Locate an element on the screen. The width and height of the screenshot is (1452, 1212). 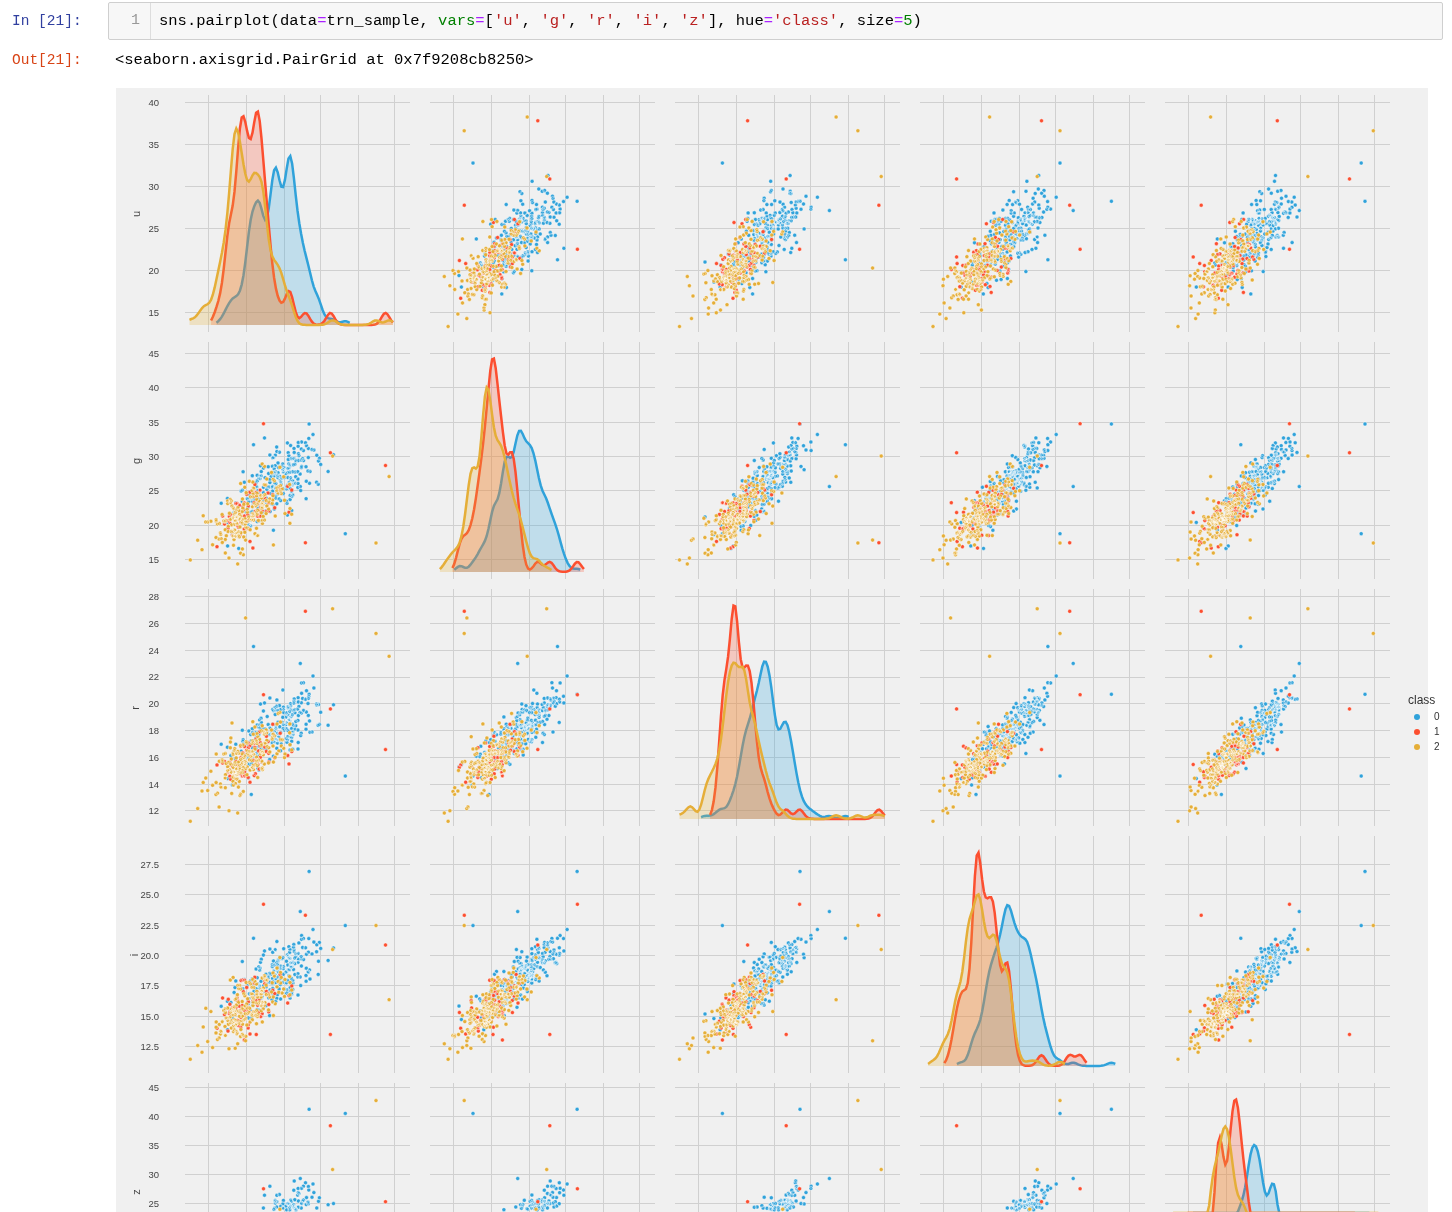
legend-label: 0 is located at coordinates (1437, 716).